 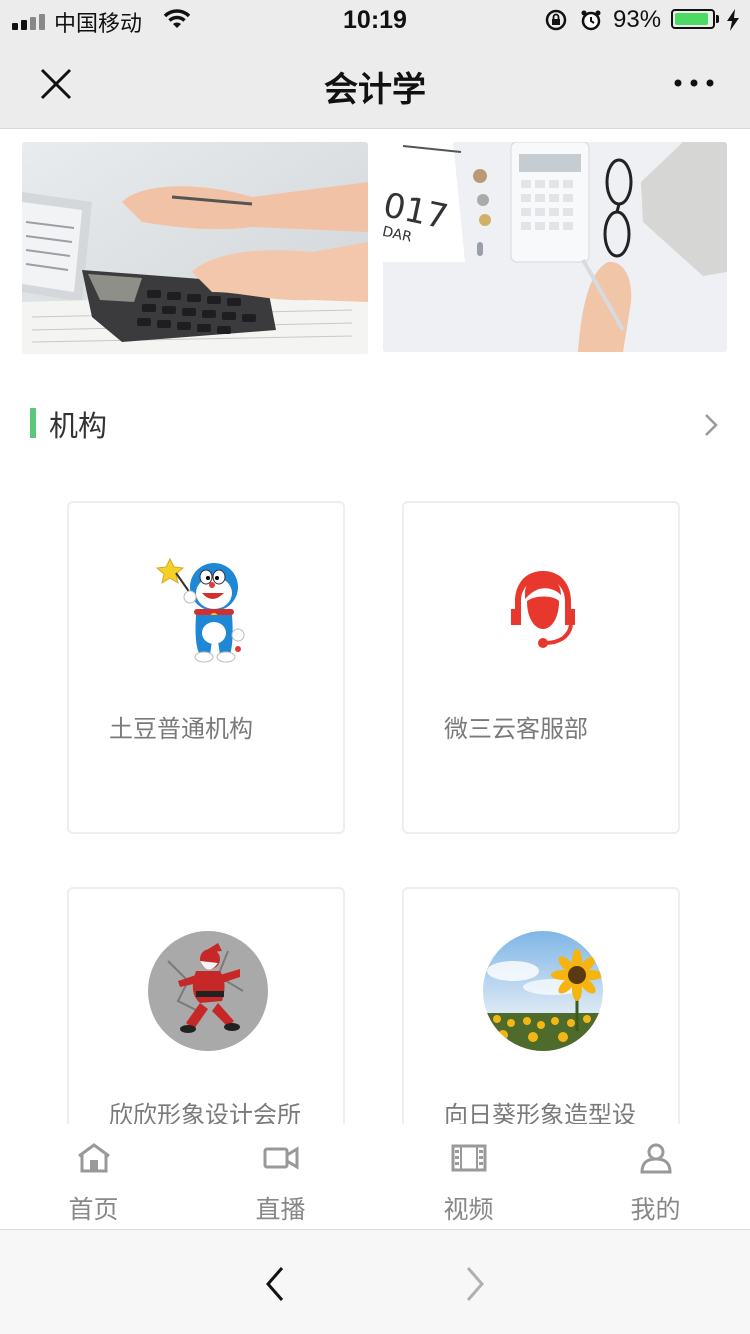 I want to click on page-title: 会计学, so click(x=375, y=90).